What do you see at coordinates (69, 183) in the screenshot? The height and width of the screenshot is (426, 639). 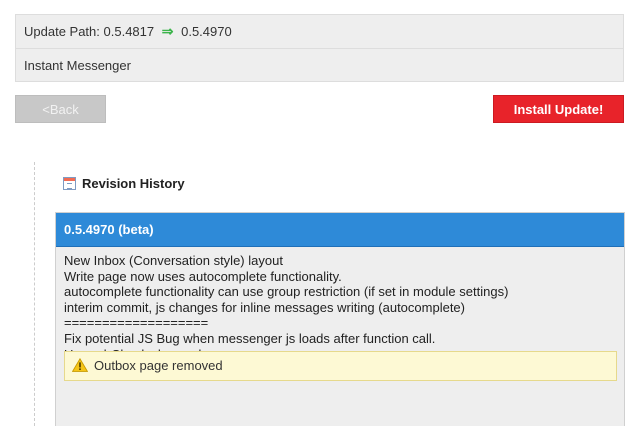 I see `calendar-icon` at bounding box center [69, 183].